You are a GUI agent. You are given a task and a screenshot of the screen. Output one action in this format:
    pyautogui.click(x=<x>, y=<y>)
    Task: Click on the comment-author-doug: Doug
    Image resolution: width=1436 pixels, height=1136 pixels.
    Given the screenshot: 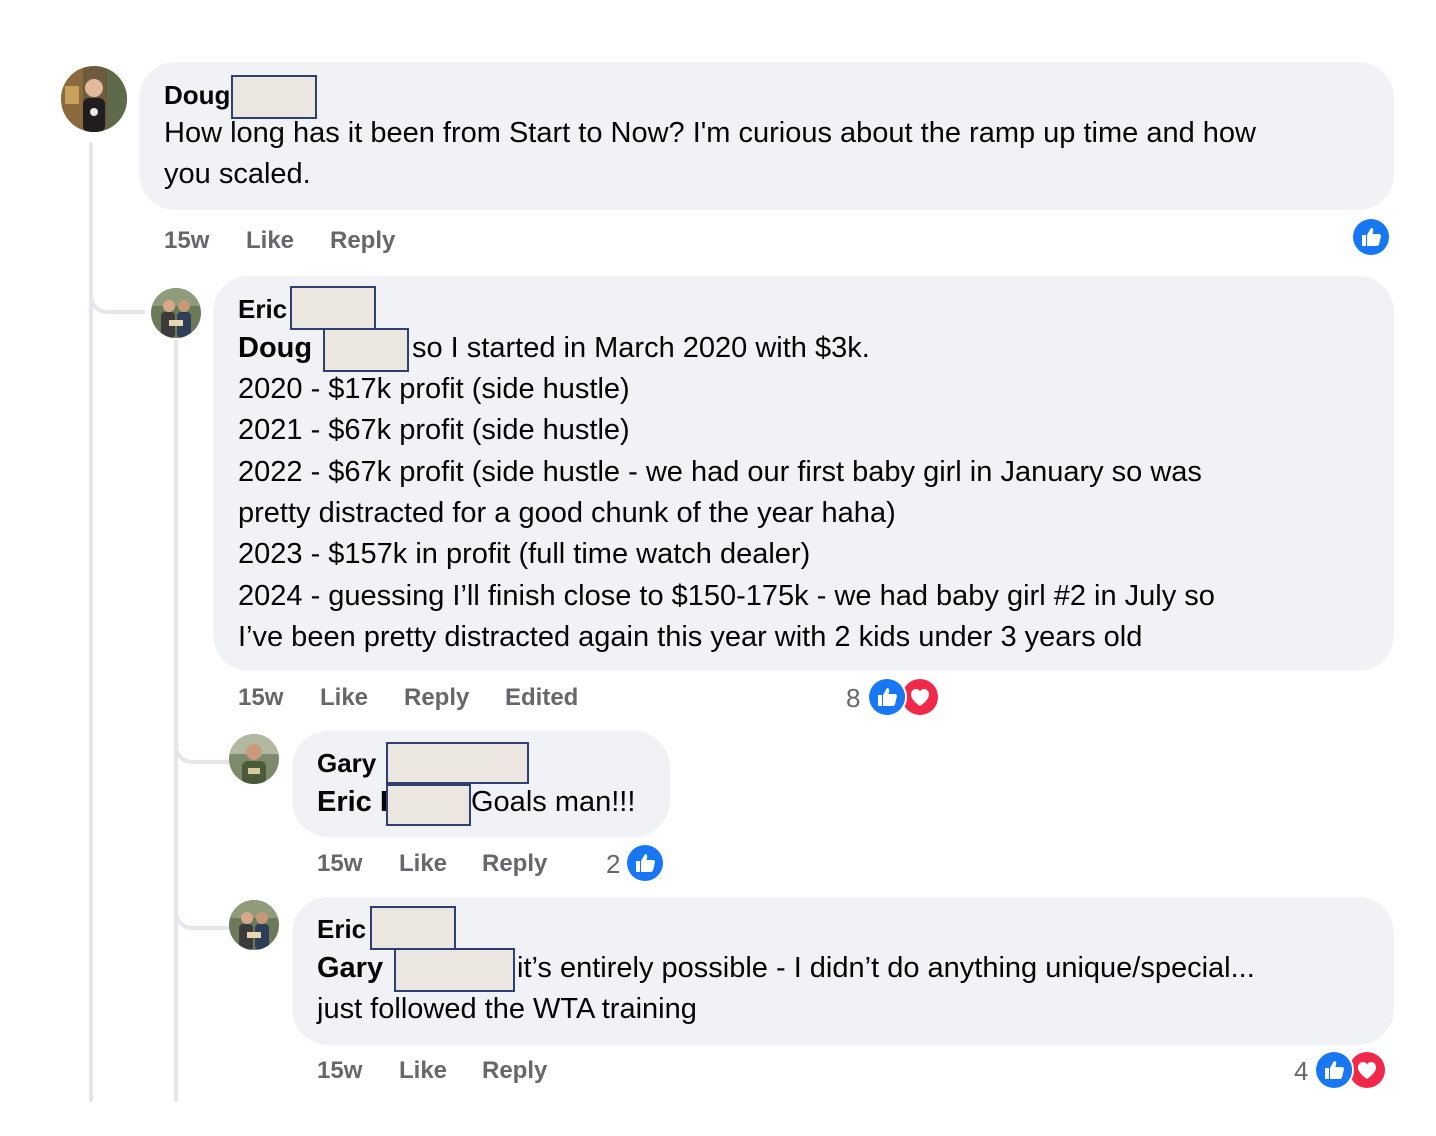 What is the action you would take?
    pyautogui.click(x=197, y=95)
    